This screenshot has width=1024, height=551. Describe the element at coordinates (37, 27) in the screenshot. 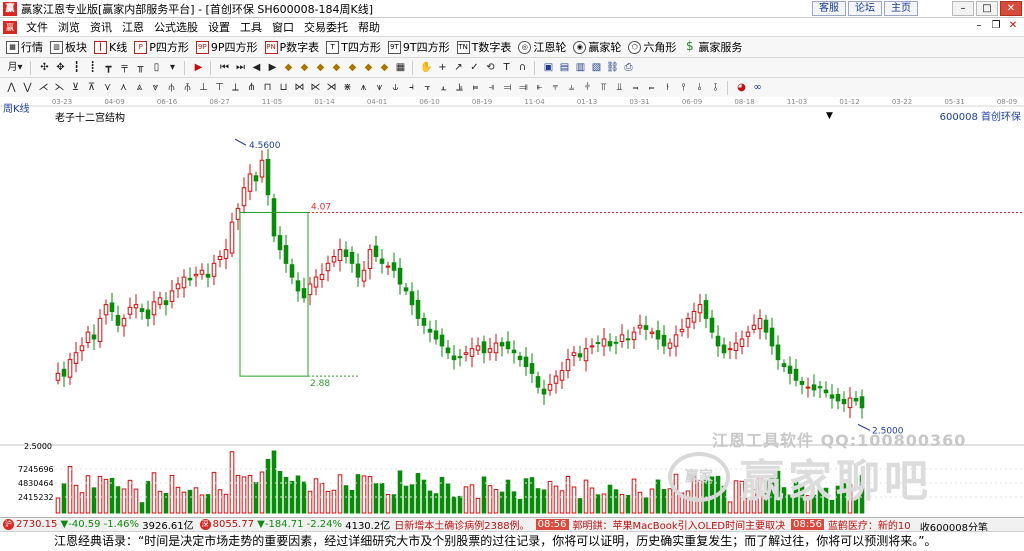

I see `menu-file: 文件` at that location.